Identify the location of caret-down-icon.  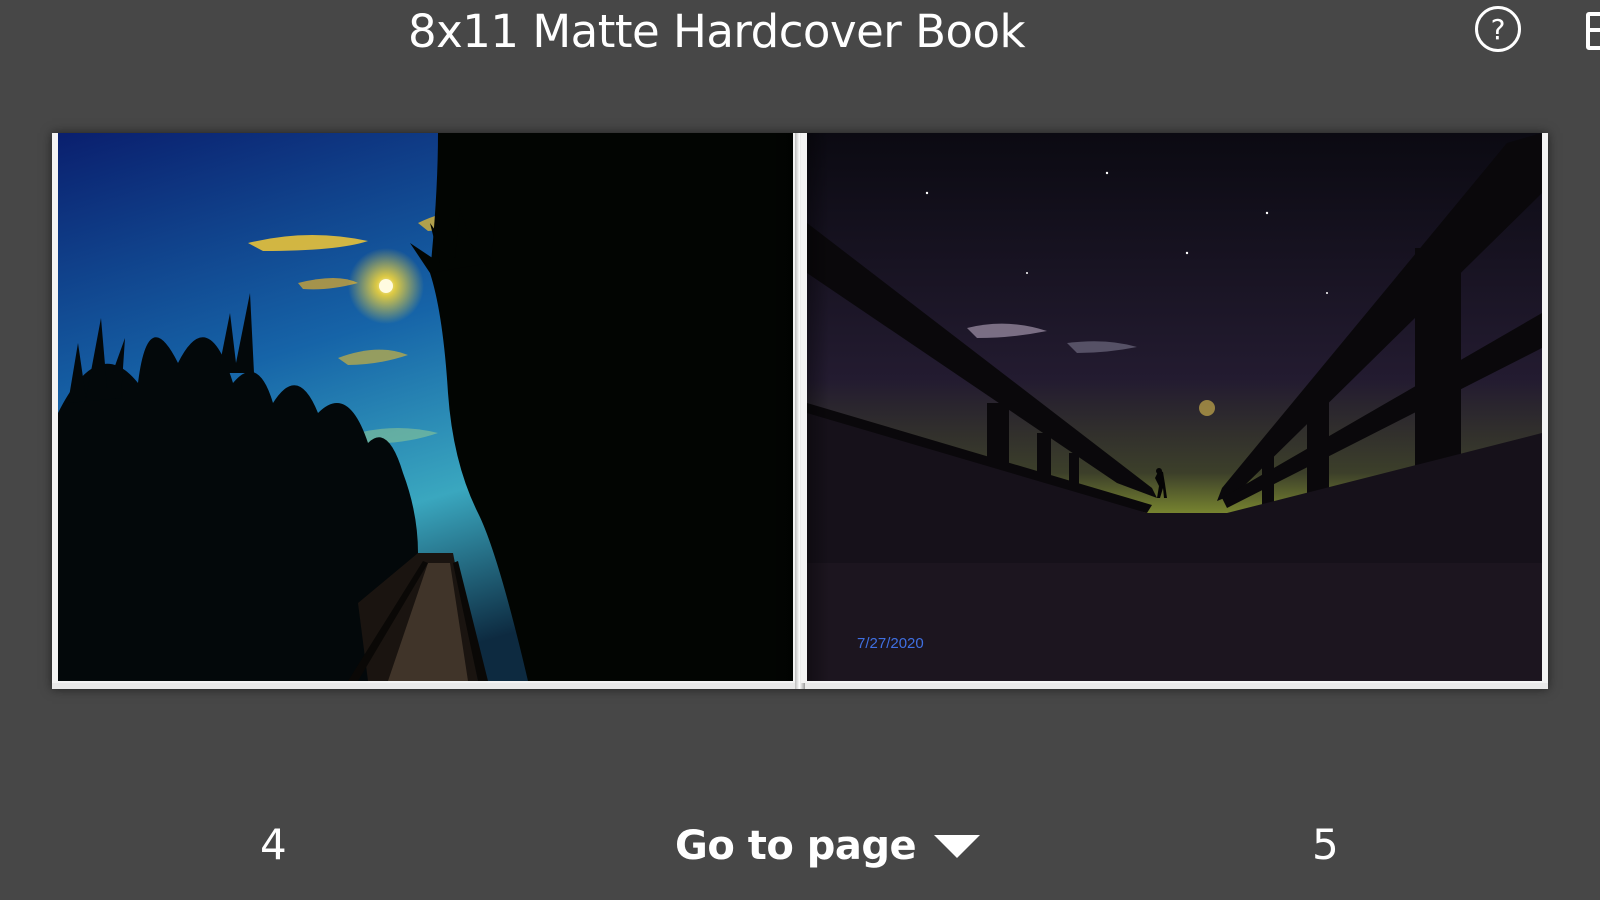
(957, 846).